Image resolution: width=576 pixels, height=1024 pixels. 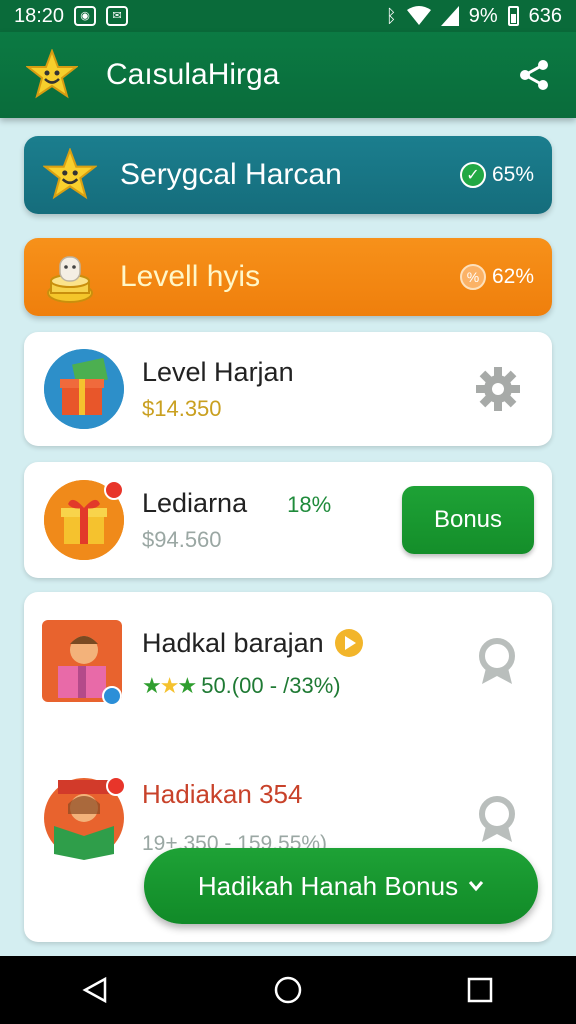 I want to click on status-right-time: 636, so click(x=545, y=15).